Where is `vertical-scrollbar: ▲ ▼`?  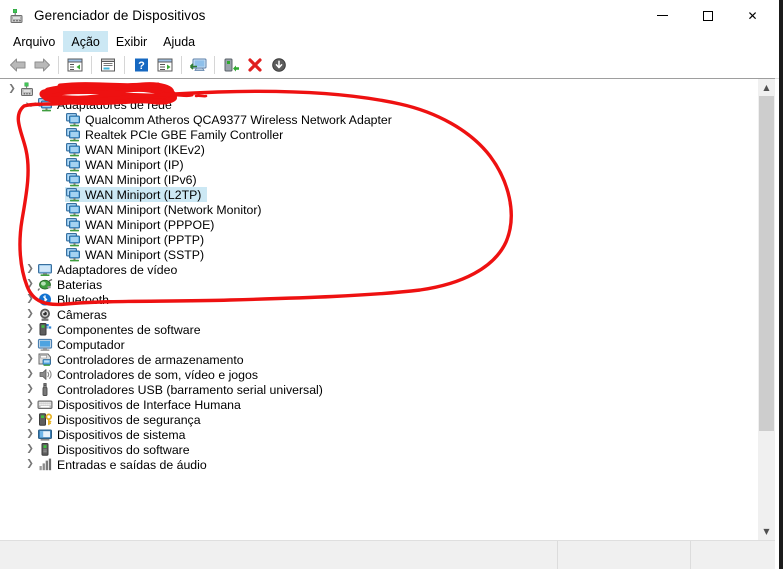 vertical-scrollbar: ▲ ▼ is located at coordinates (766, 309).